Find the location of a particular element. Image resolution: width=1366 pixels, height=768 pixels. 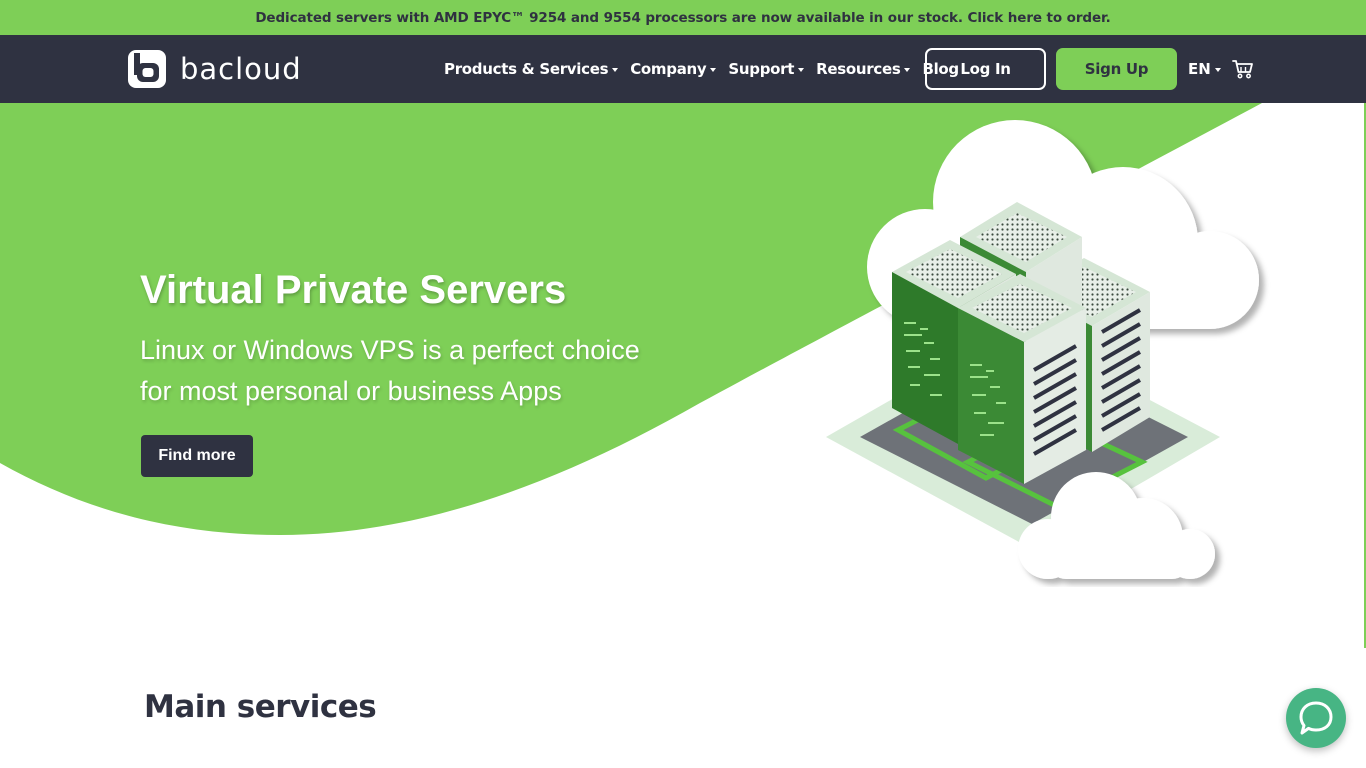

bacloud-logo-icon is located at coordinates (147, 69).